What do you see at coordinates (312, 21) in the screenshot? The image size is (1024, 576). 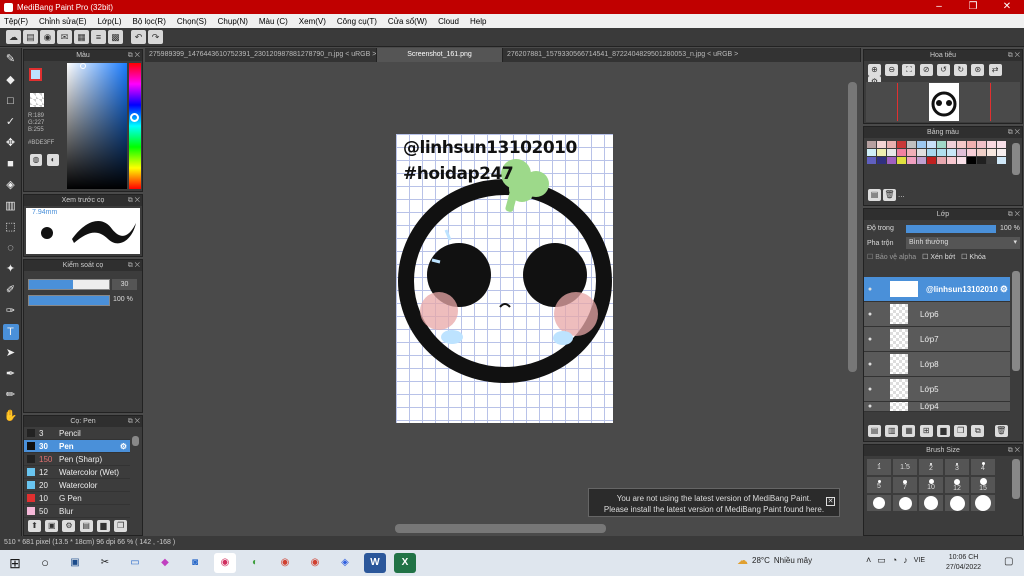 I see `menu-view: Xem(V)` at bounding box center [312, 21].